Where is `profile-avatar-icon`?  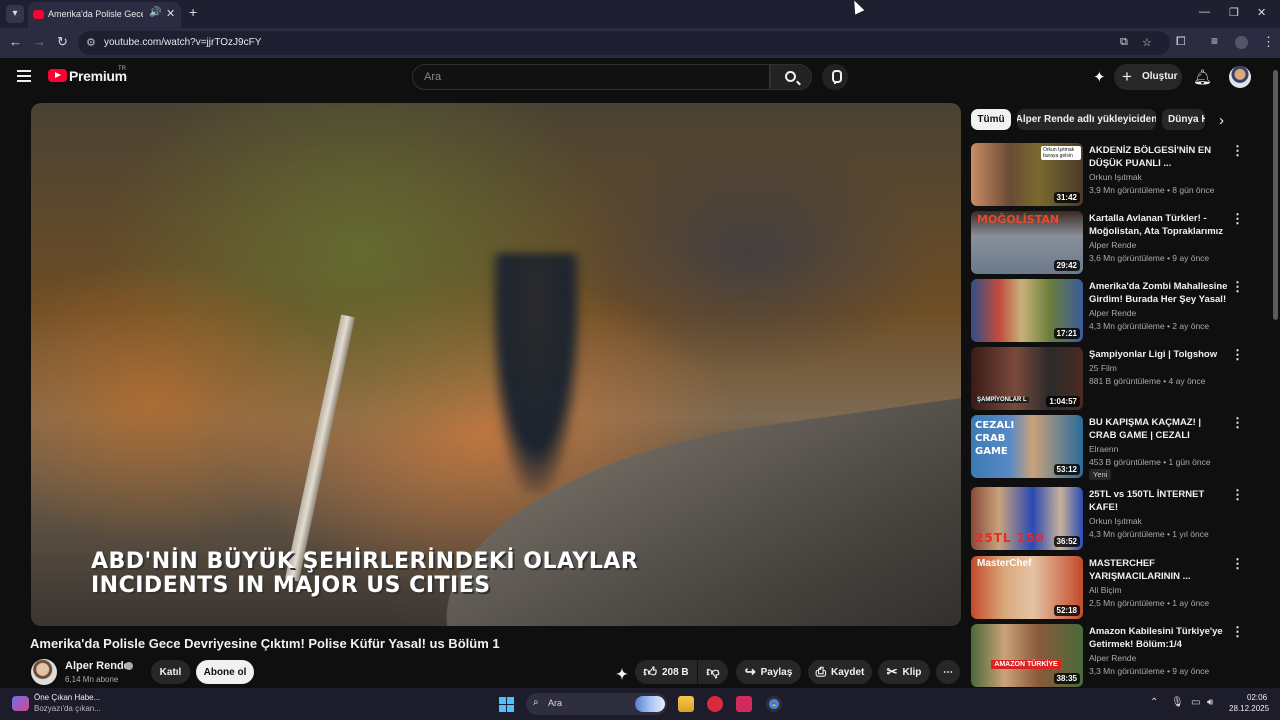 profile-avatar-icon is located at coordinates (1241, 42).